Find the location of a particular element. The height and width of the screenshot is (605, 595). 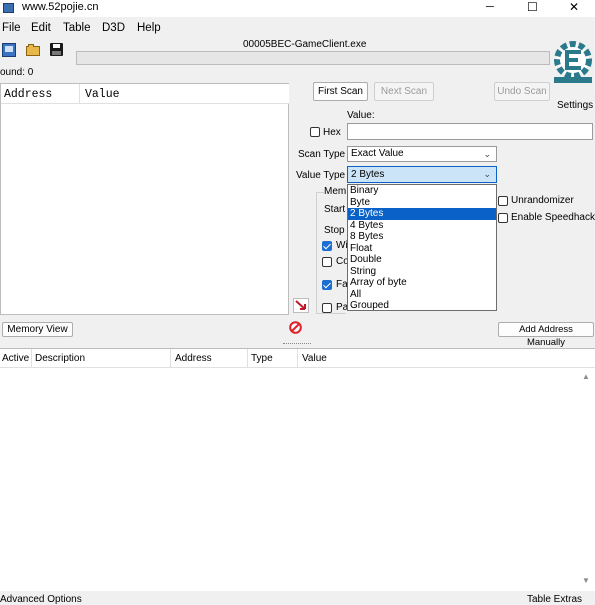

open-file-icon is located at coordinates (33, 50).